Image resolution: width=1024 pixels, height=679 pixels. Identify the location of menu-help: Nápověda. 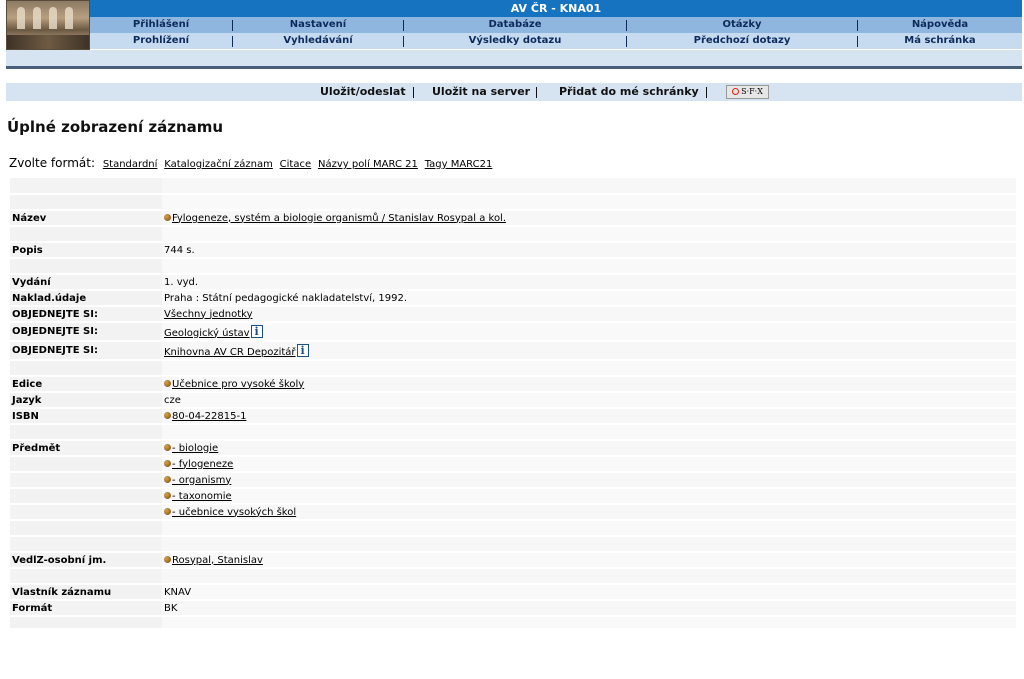
(940, 25).